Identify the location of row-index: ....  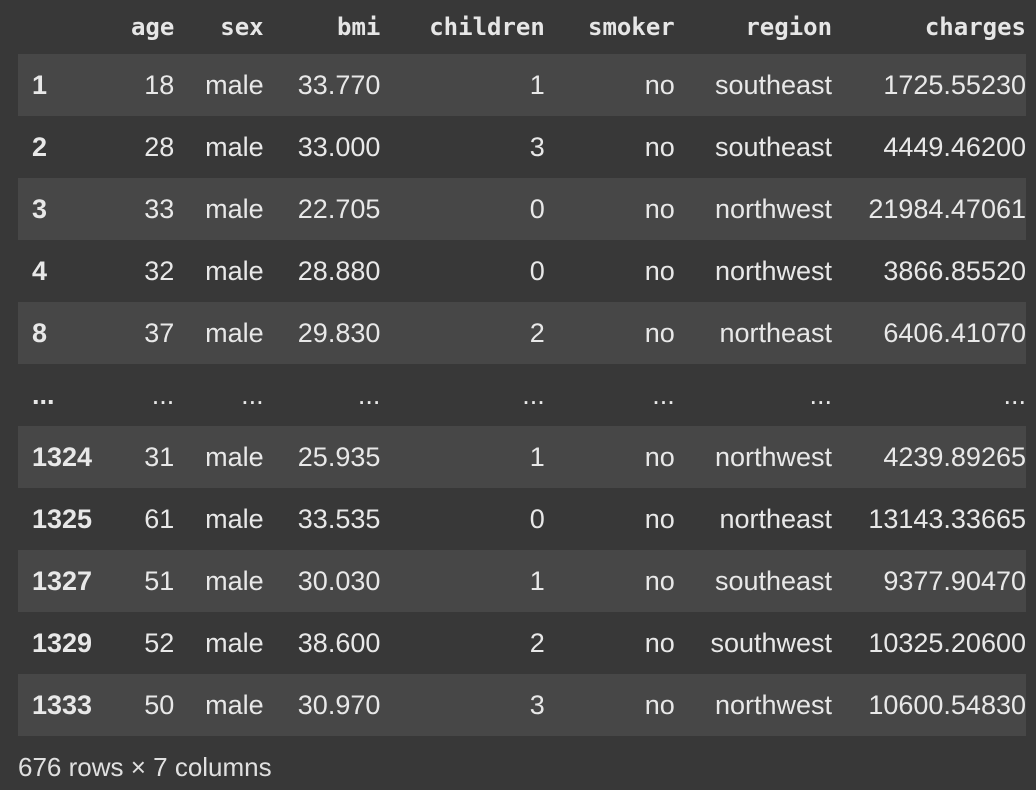
(43, 394).